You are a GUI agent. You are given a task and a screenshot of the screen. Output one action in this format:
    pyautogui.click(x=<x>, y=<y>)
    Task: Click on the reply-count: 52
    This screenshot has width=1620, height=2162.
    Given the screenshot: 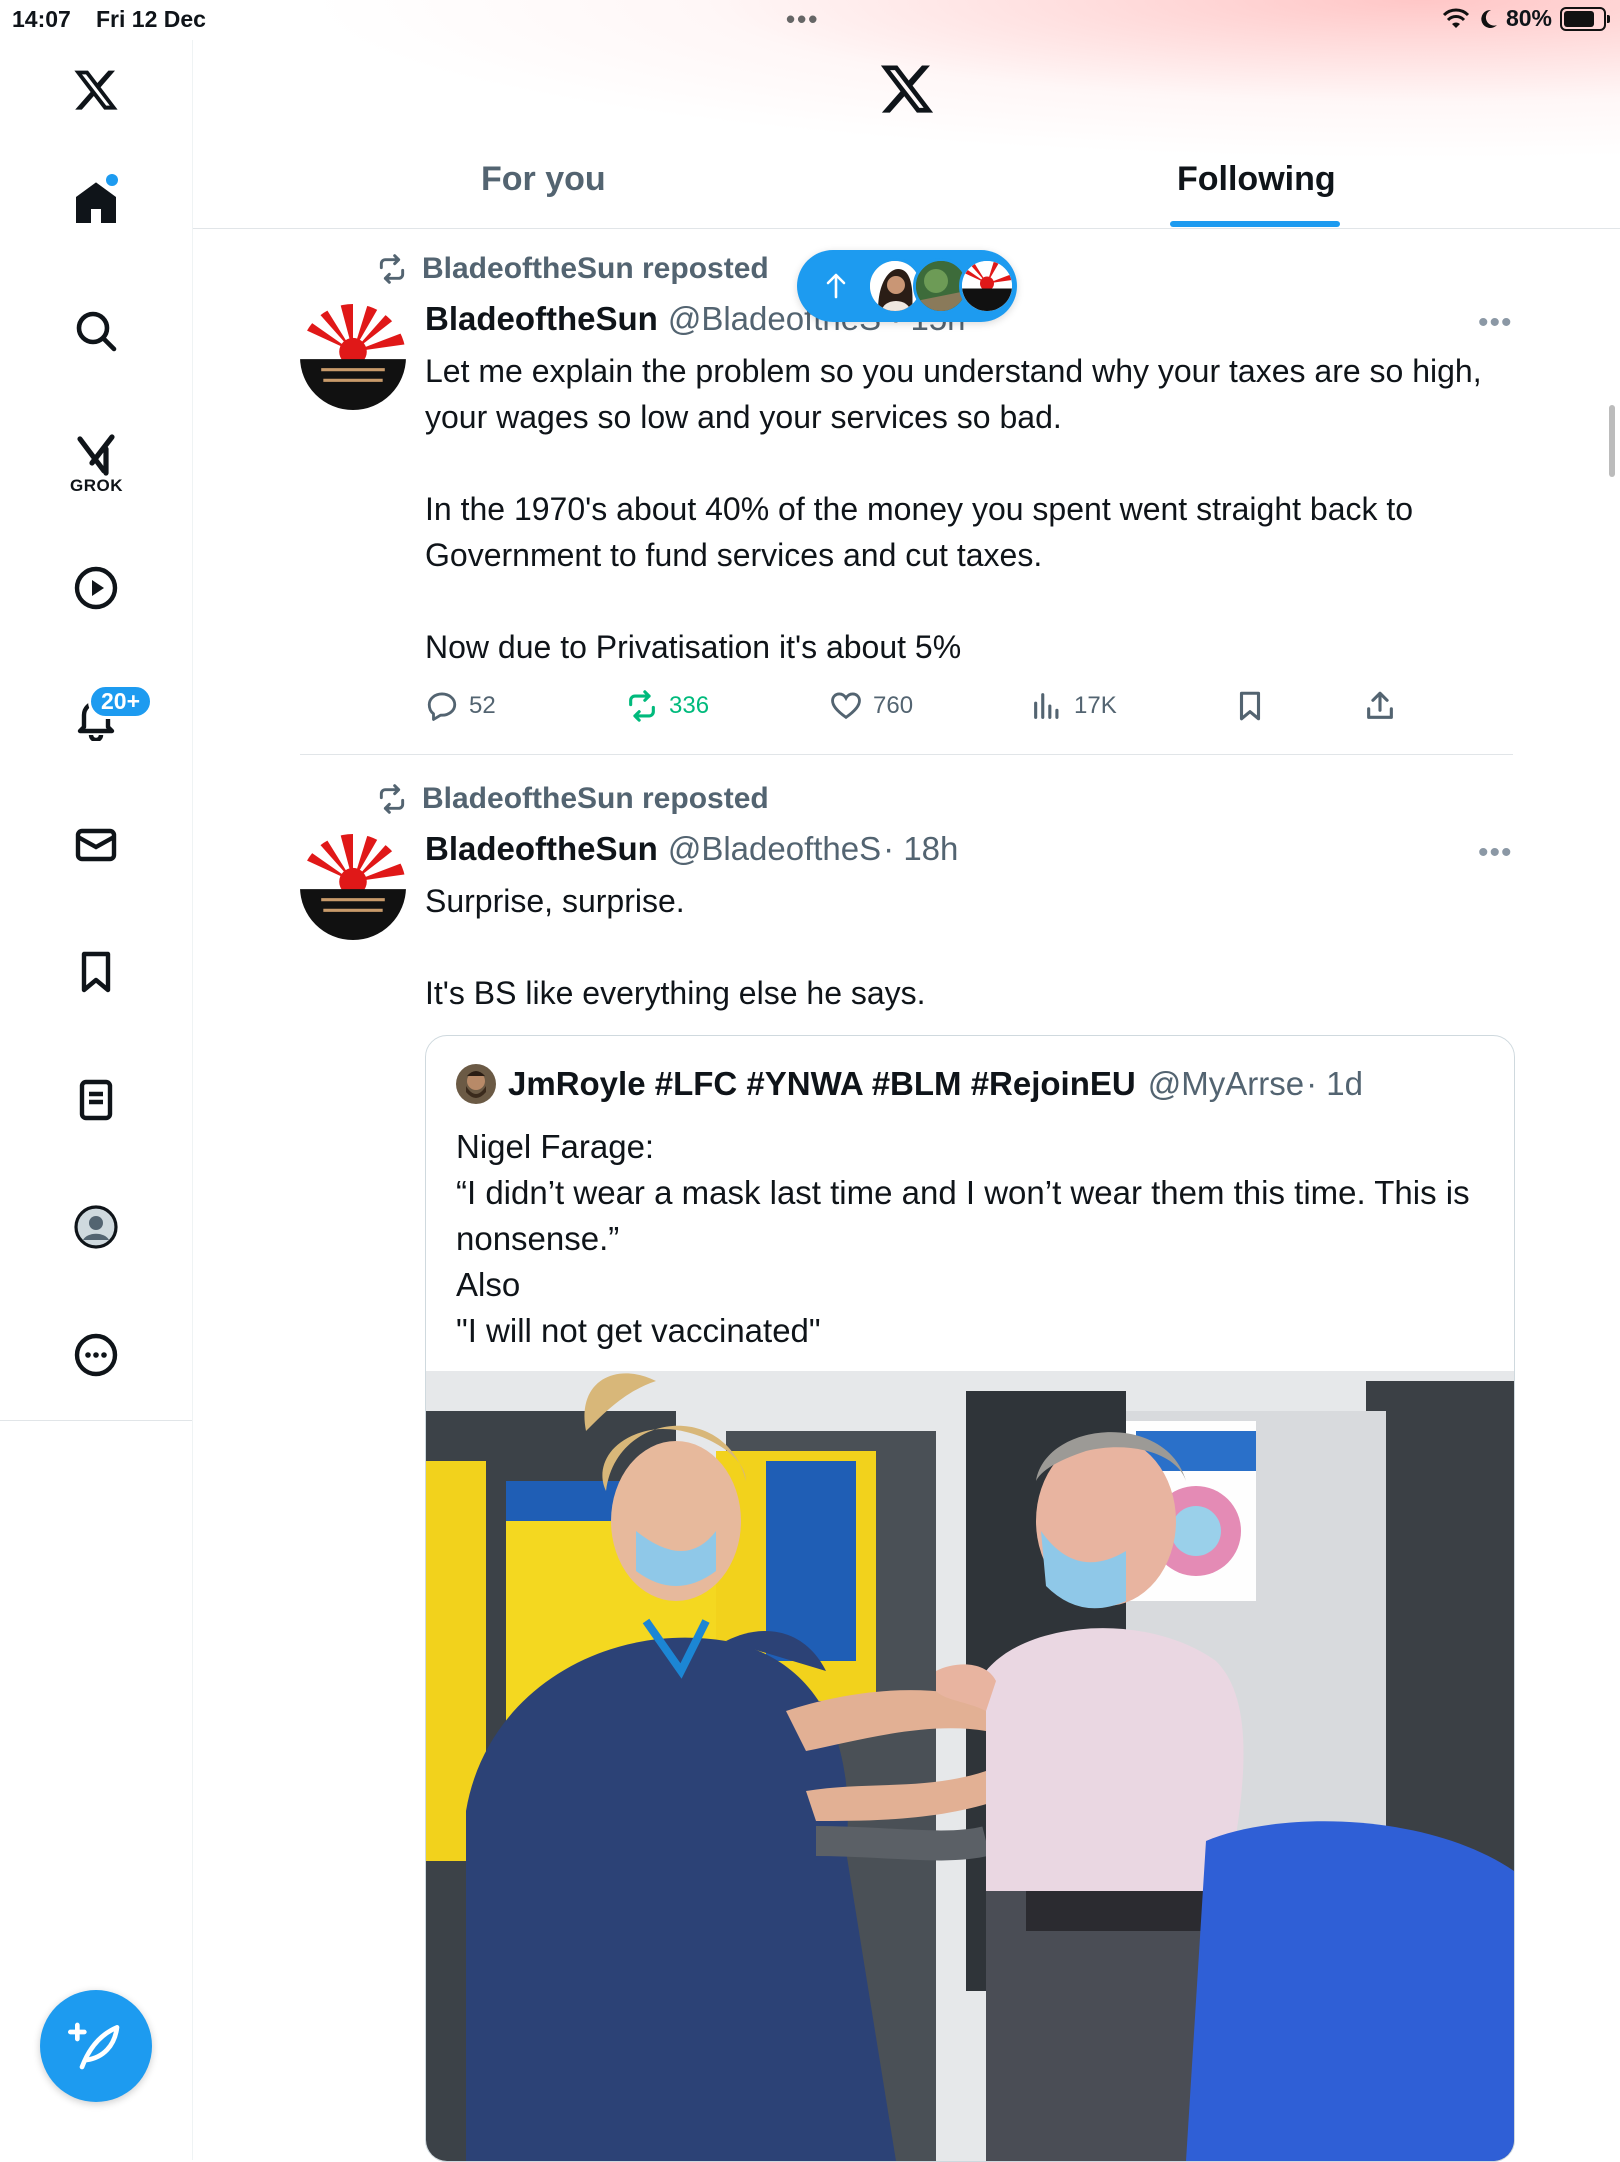 What is the action you would take?
    pyautogui.click(x=482, y=705)
    